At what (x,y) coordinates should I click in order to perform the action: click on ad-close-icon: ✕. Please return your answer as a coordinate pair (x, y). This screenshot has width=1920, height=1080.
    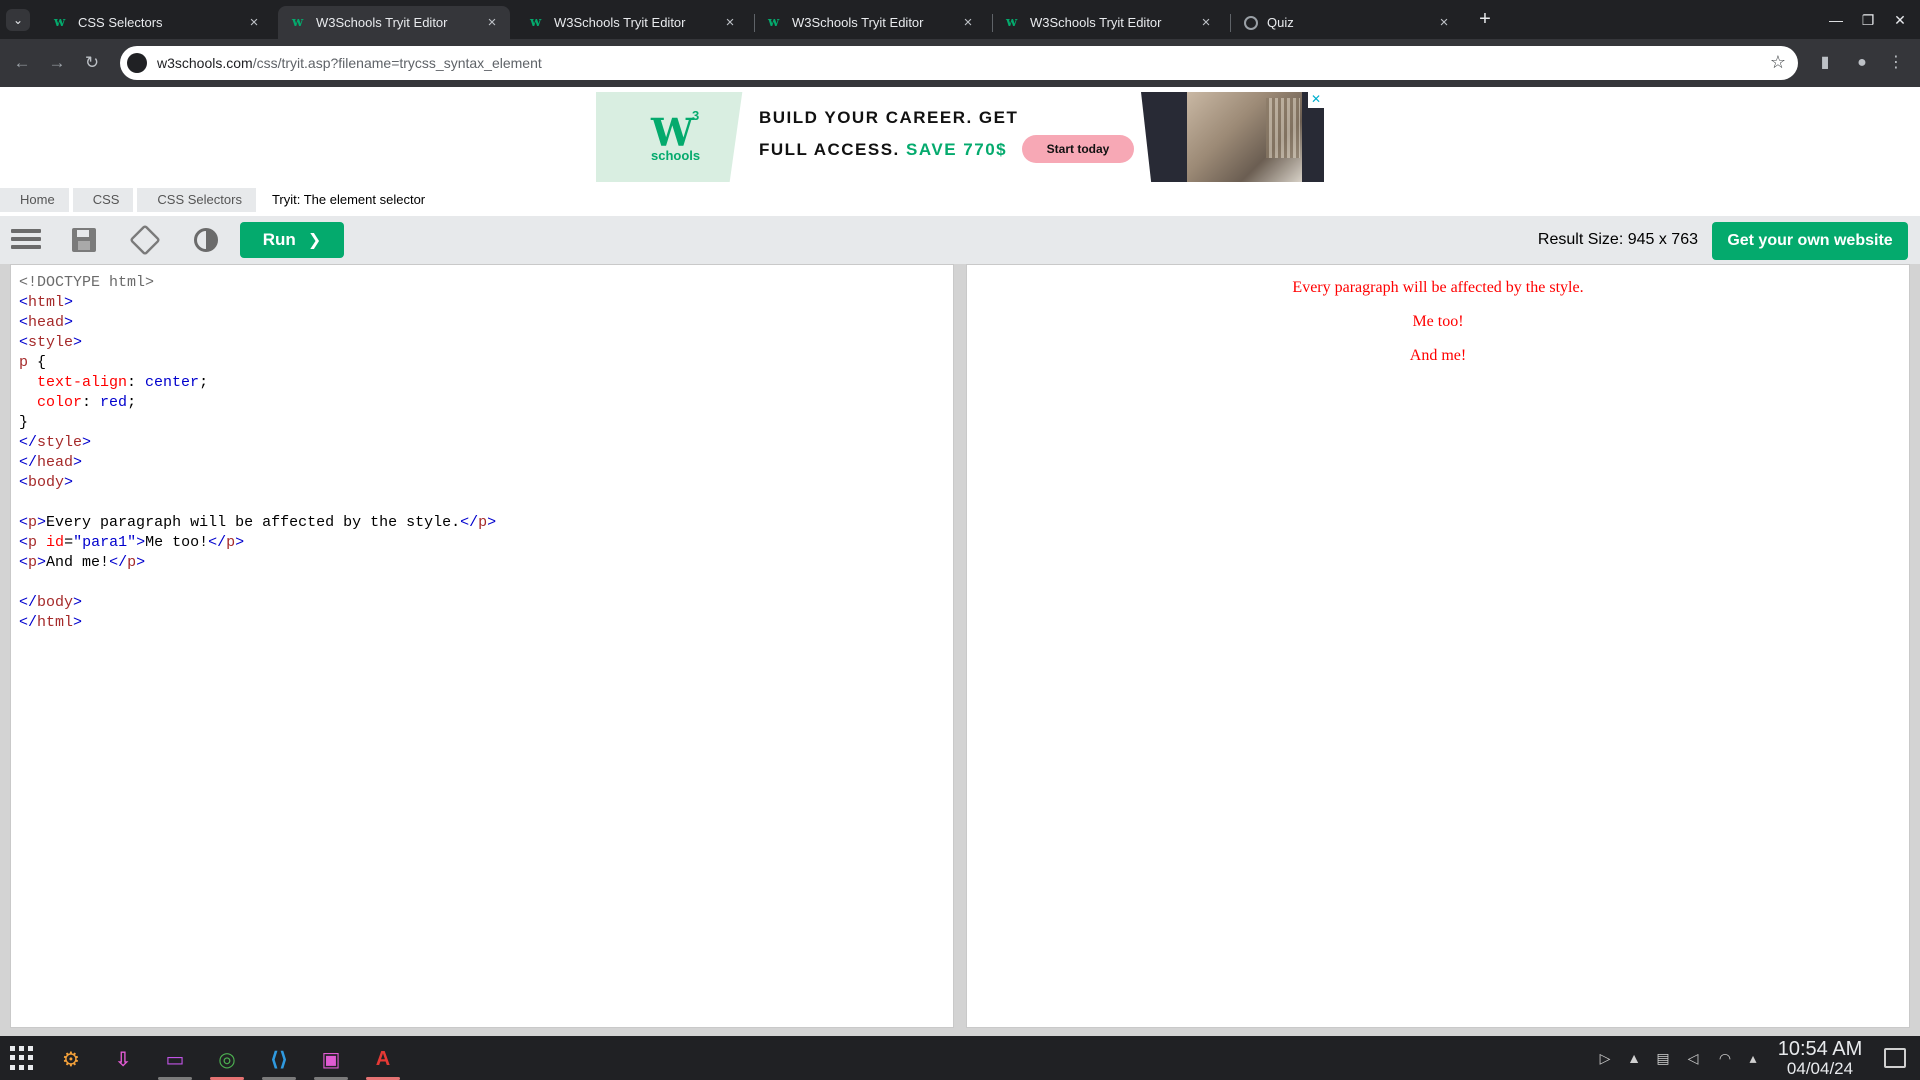
    Looking at the image, I should click on (1316, 100).